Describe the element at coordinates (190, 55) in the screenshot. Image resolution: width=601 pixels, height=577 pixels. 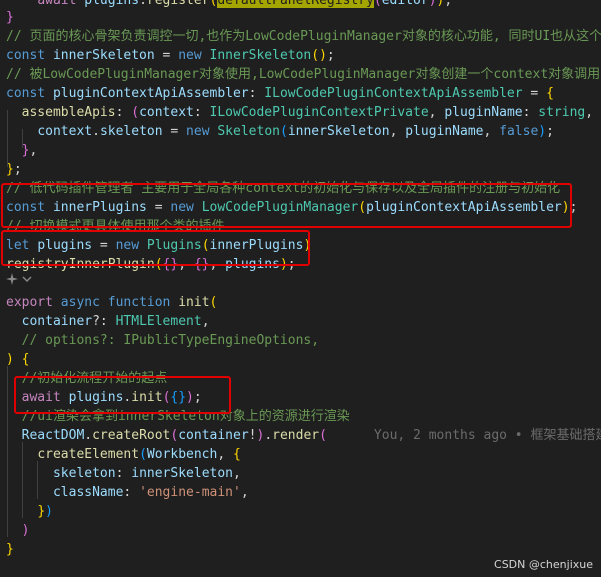
I see `code-token: new` at that location.